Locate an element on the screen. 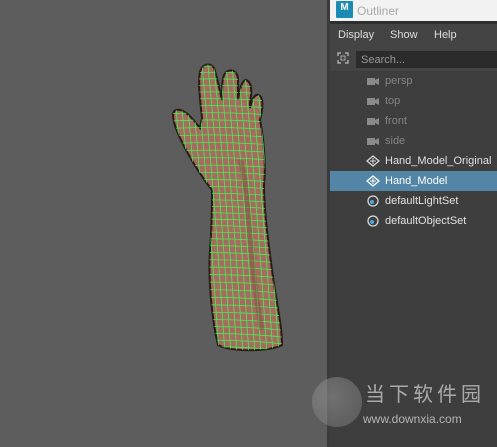 The image size is (497, 447). title-bar: M Outliner is located at coordinates (413, 10).